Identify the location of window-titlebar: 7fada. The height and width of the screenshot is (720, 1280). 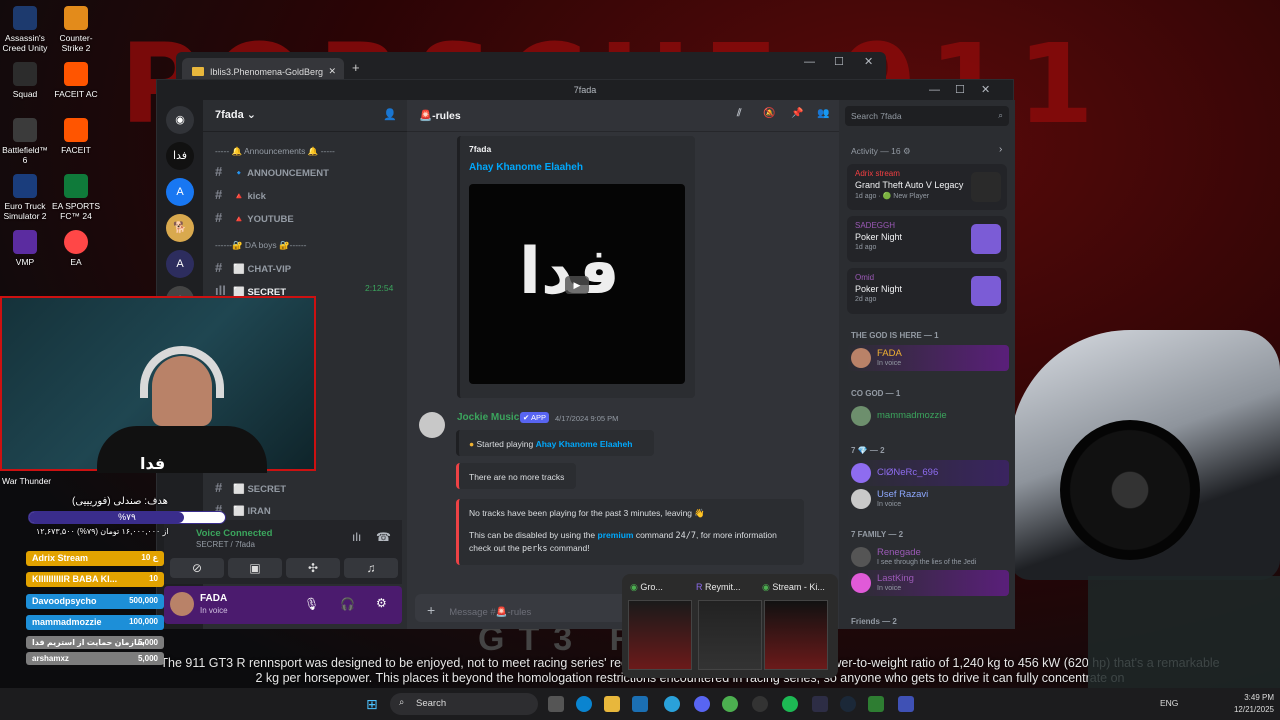
(585, 90).